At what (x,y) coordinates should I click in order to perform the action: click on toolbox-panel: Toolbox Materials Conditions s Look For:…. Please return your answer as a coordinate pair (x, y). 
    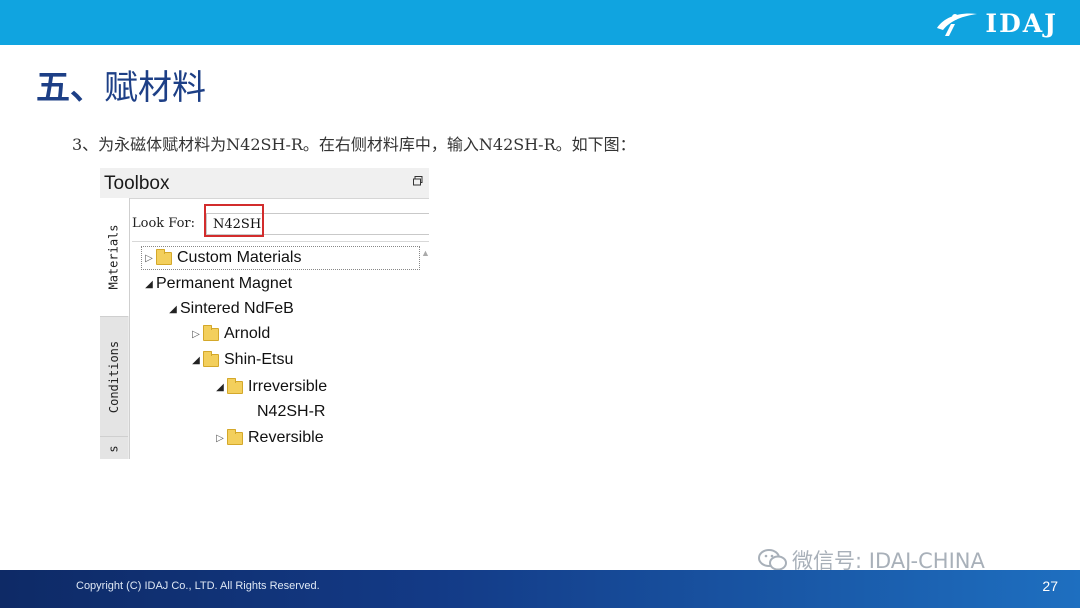
    Looking at the image, I should click on (264, 313).